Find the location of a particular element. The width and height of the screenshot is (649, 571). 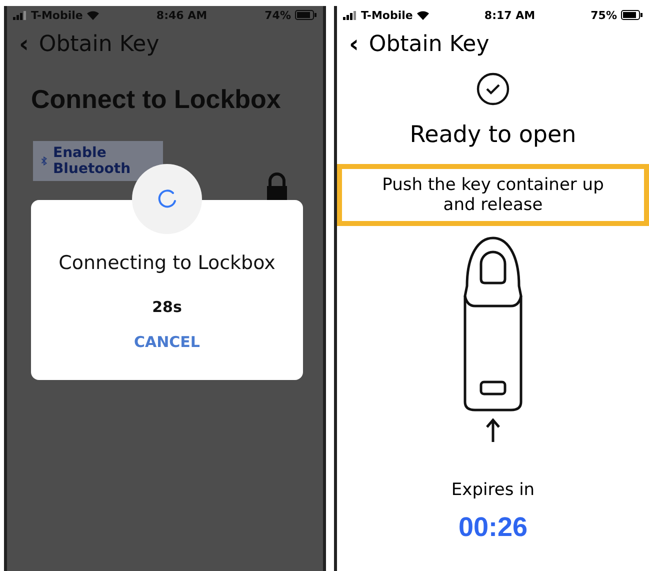

expiry-timer: 00:26 is located at coordinates (493, 527).